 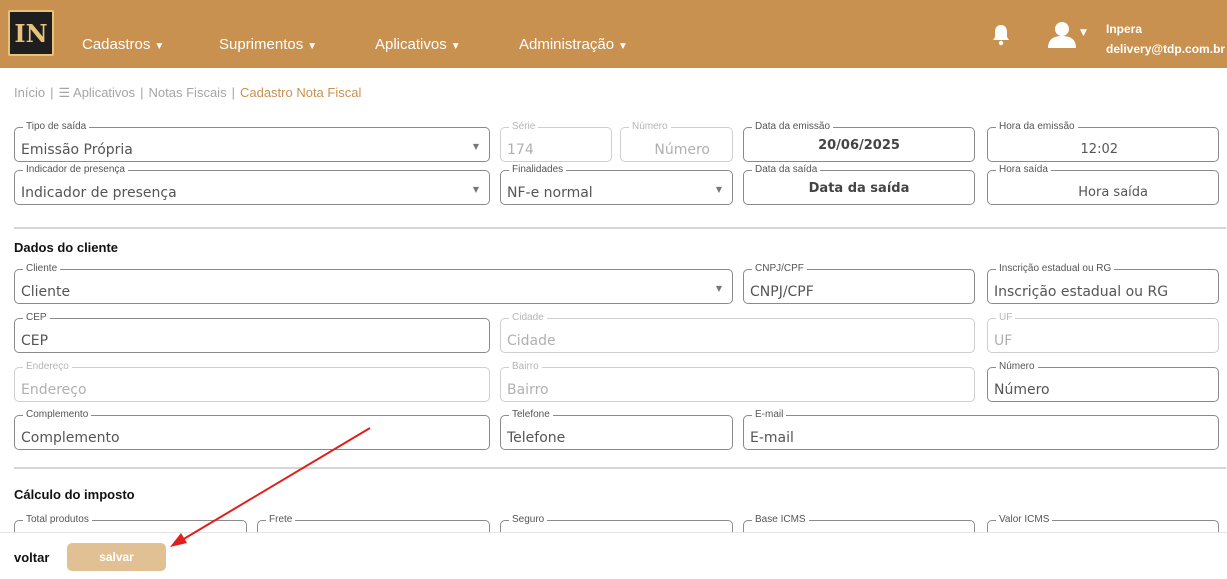 I want to click on nav-administracao: Administração ▼, so click(x=573, y=44).